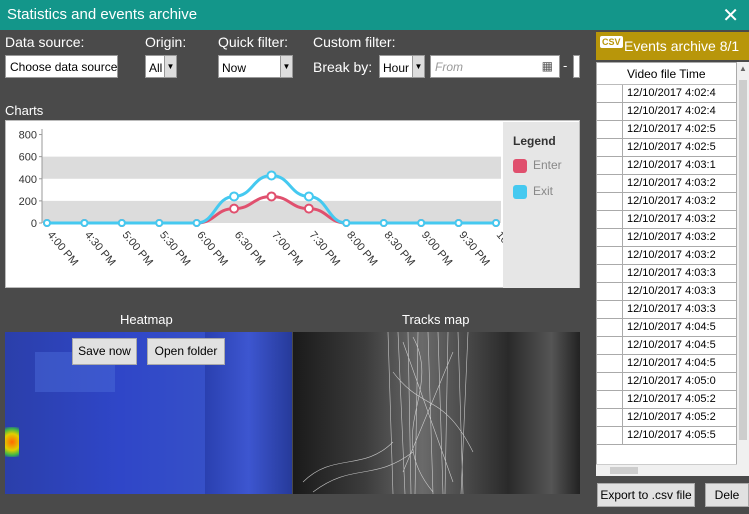  What do you see at coordinates (354, 42) in the screenshot?
I see `custom-filter-label: Custom filter:` at bounding box center [354, 42].